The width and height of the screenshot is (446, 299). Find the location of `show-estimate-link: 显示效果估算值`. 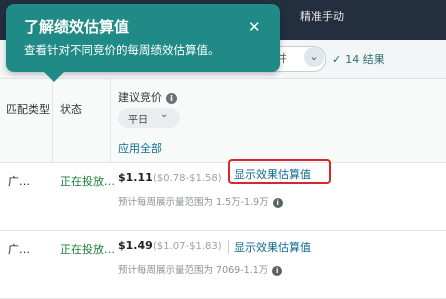

show-estimate-link: 显示效果估算值 is located at coordinates (272, 247).